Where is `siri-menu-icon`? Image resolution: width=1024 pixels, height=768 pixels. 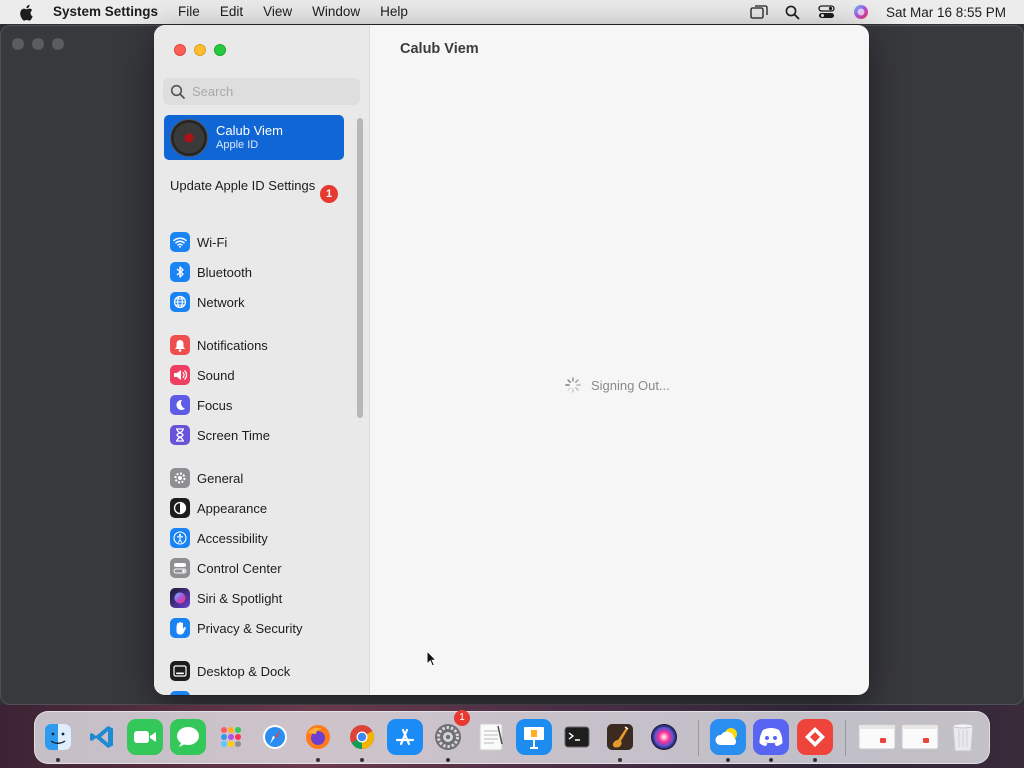 siri-menu-icon is located at coordinates (861, 12).